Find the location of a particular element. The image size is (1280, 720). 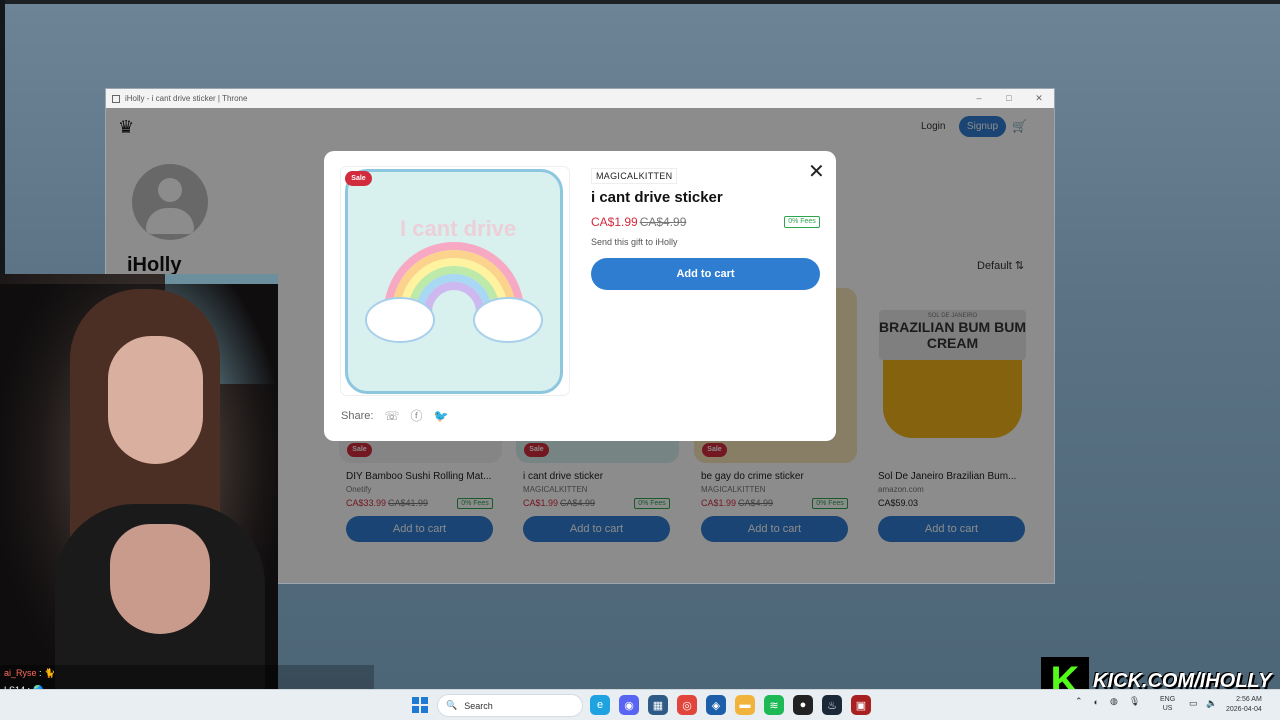

discord-icon: ◉ is located at coordinates (629, 705).